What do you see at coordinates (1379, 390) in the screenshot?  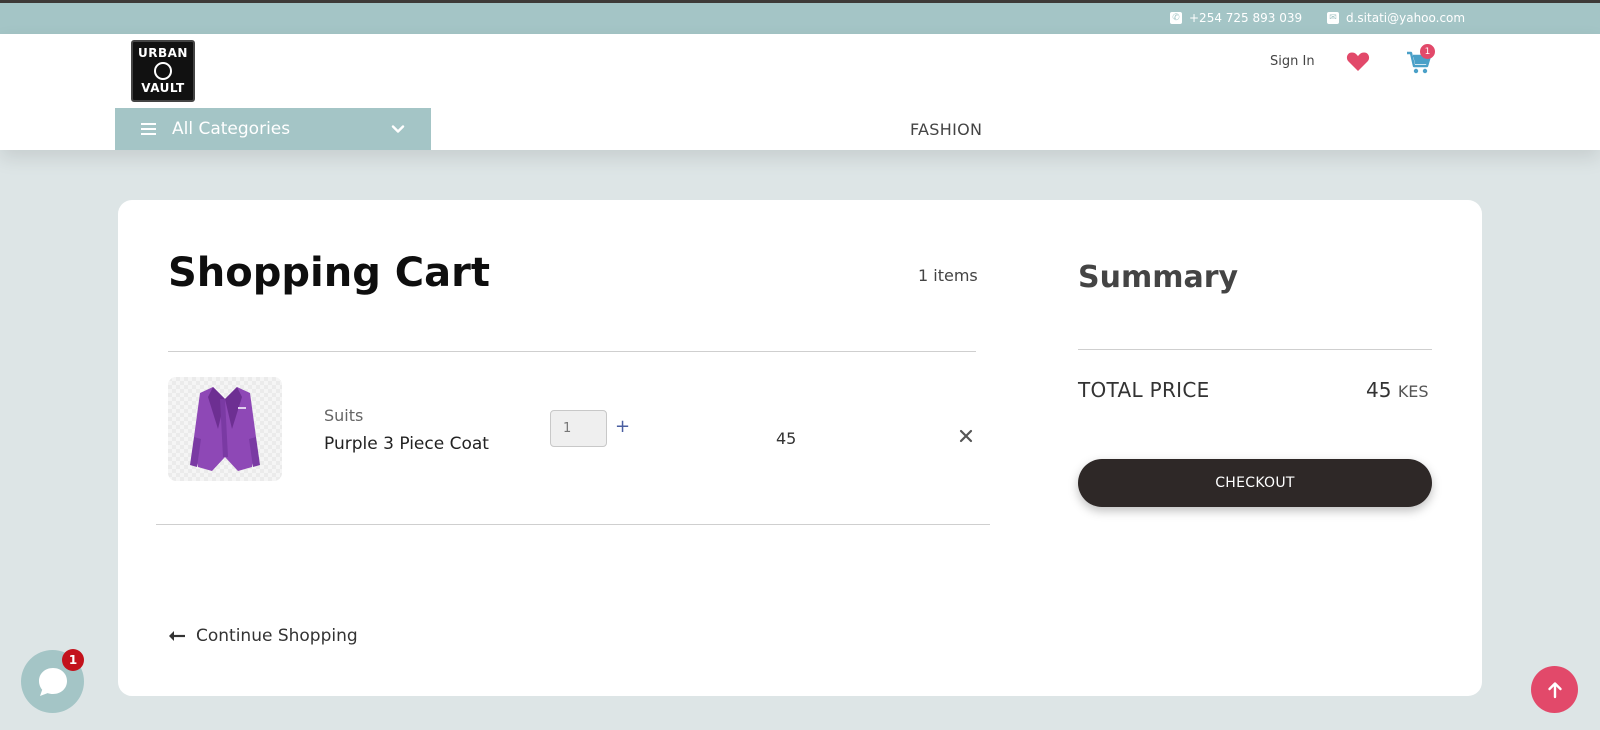 I see `total-amount: 45` at bounding box center [1379, 390].